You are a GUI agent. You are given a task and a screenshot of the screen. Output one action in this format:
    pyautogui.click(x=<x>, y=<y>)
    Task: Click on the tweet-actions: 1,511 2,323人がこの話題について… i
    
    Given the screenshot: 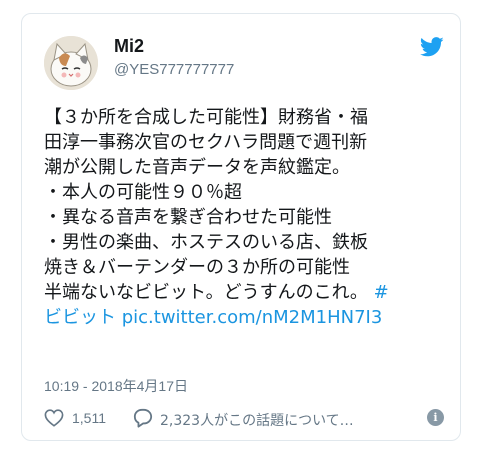 What is the action you would take?
    pyautogui.click(x=246, y=418)
    